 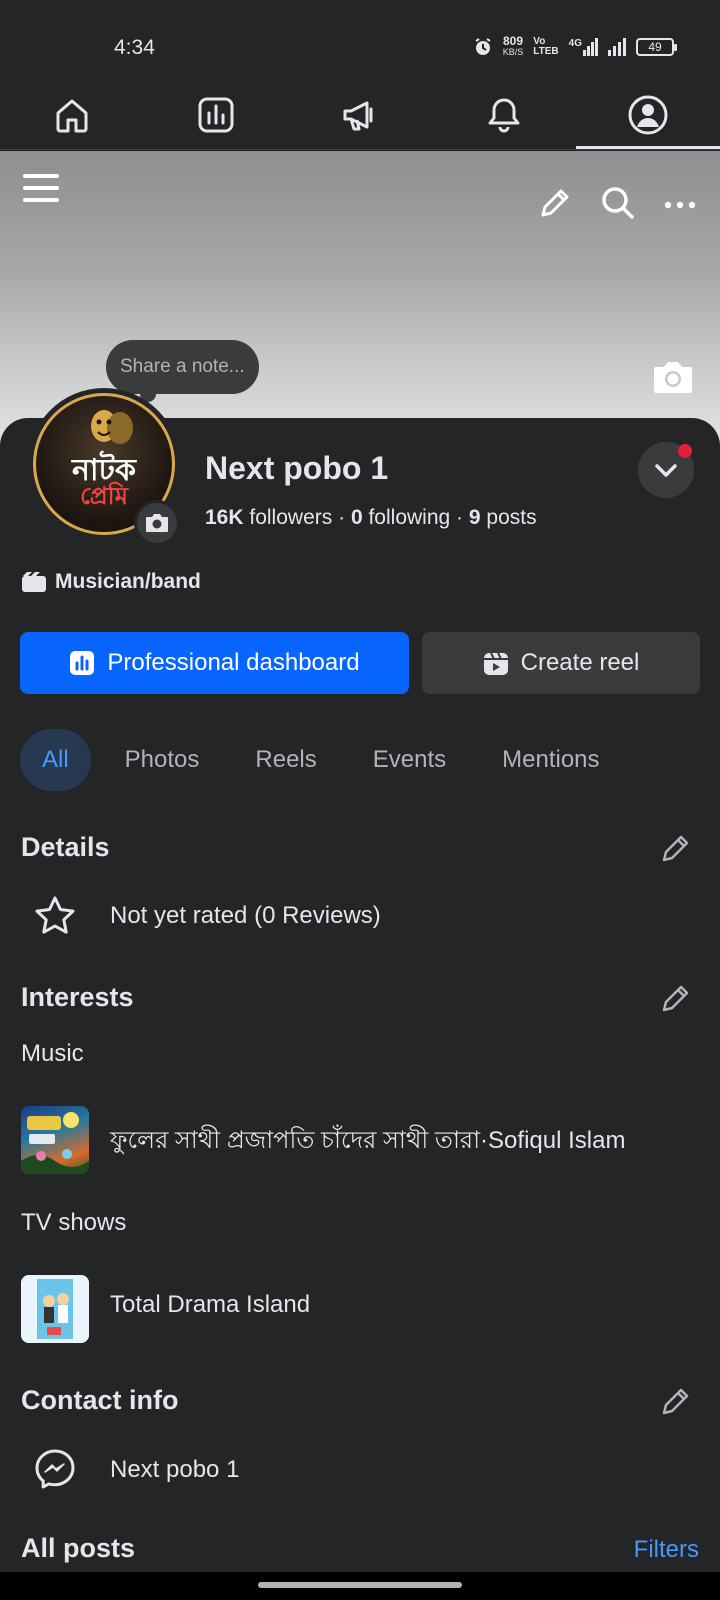 I want to click on edit-details-button, so click(x=676, y=850).